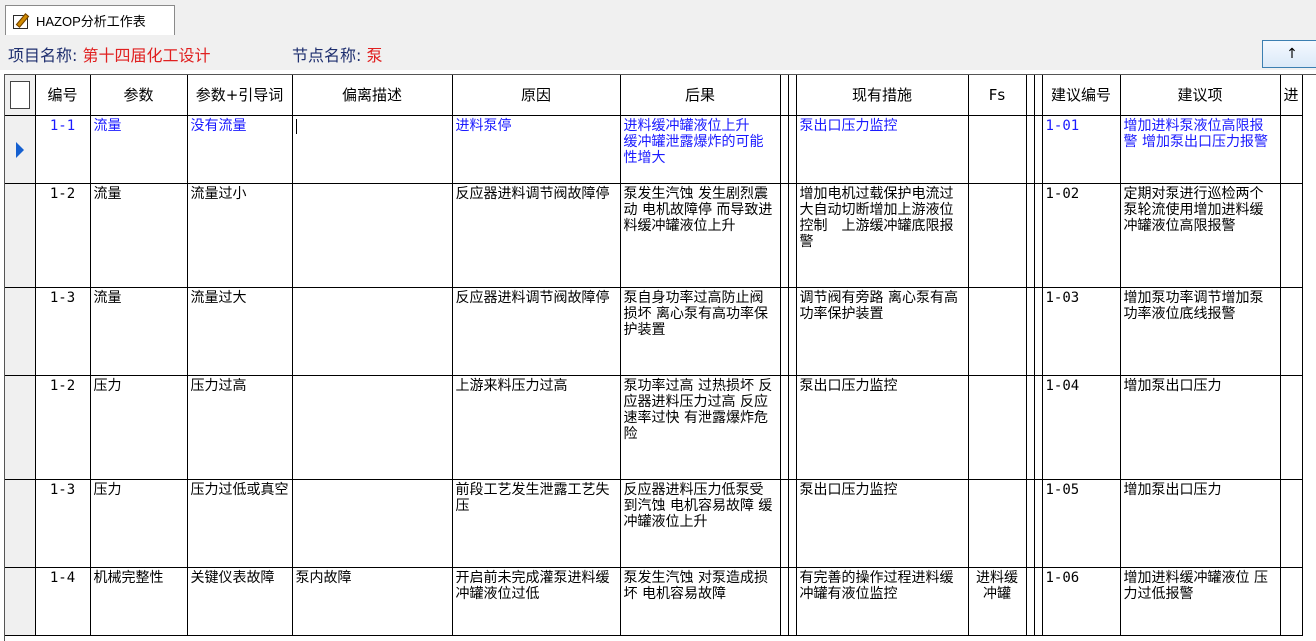  Describe the element at coordinates (139, 523) in the screenshot. I see `cell-param: 压力` at that location.